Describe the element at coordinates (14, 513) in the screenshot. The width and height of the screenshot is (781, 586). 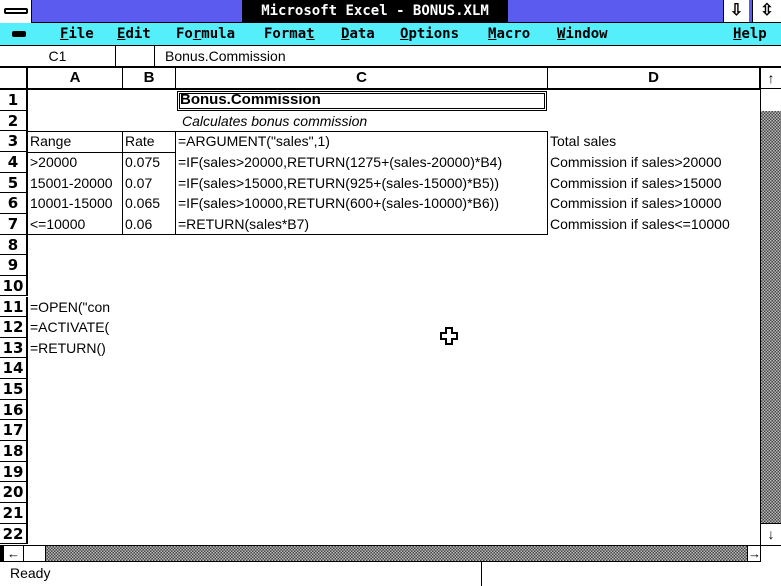
I see `row-header-21: 21` at that location.